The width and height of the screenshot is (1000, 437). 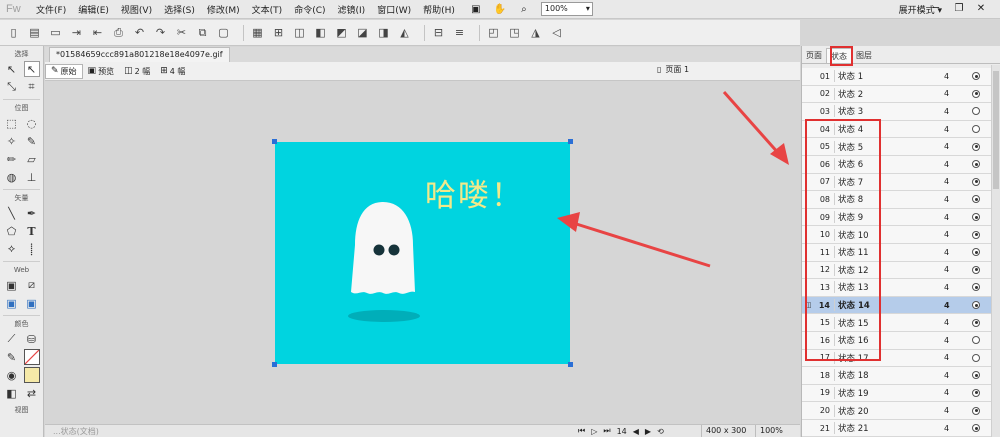 I want to click on pen-icon: ✒, so click(x=32, y=213).